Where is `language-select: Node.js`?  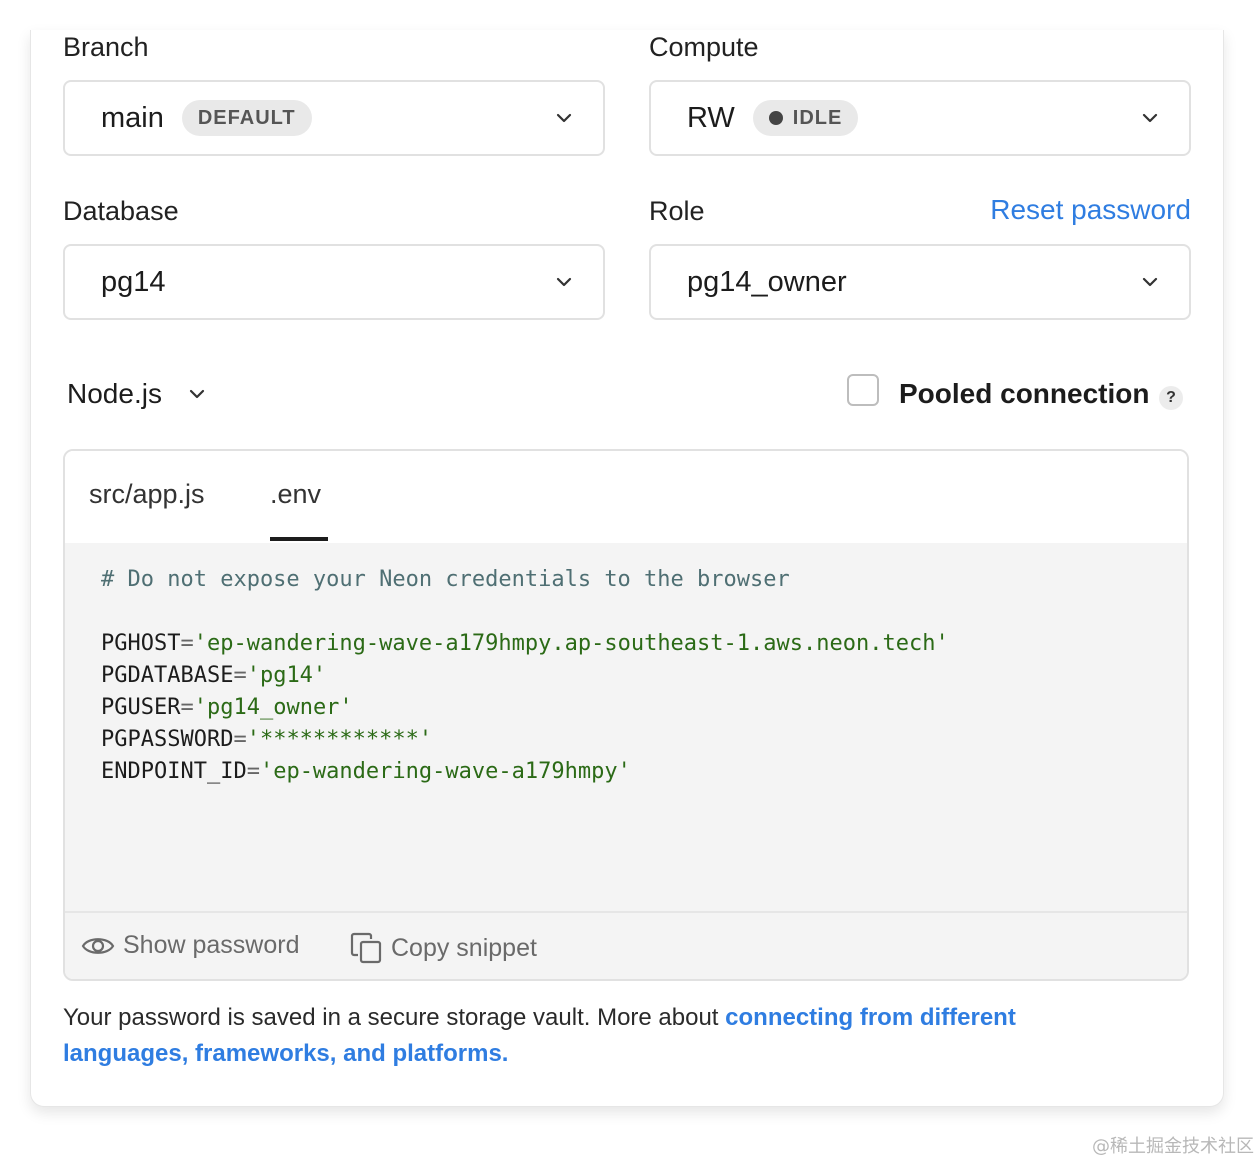
language-select: Node.js is located at coordinates (136, 394).